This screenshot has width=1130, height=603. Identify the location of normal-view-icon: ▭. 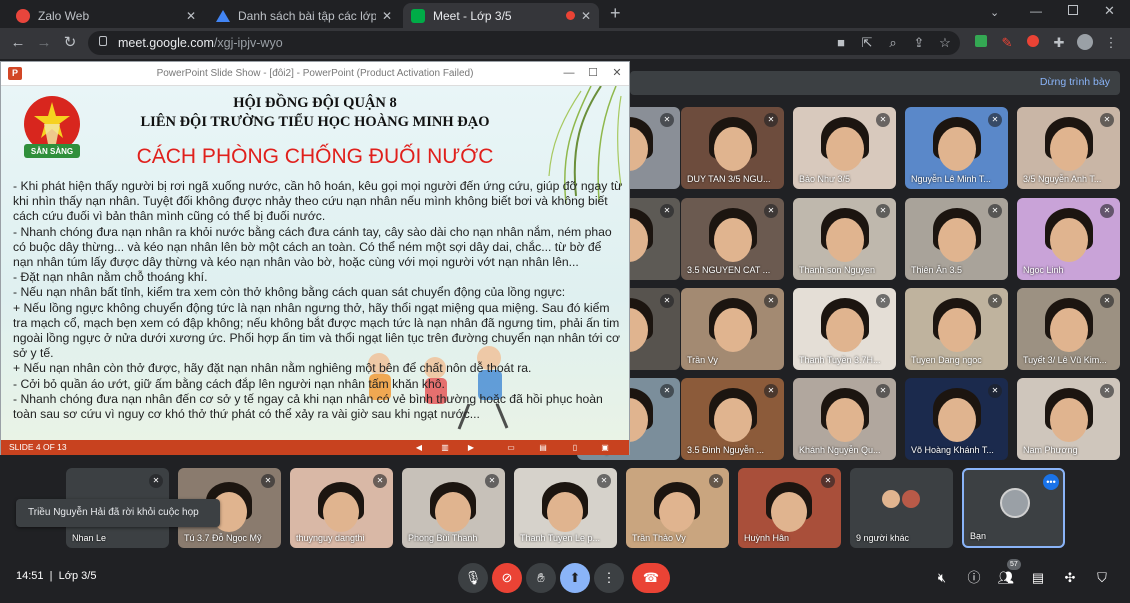
(511, 447).